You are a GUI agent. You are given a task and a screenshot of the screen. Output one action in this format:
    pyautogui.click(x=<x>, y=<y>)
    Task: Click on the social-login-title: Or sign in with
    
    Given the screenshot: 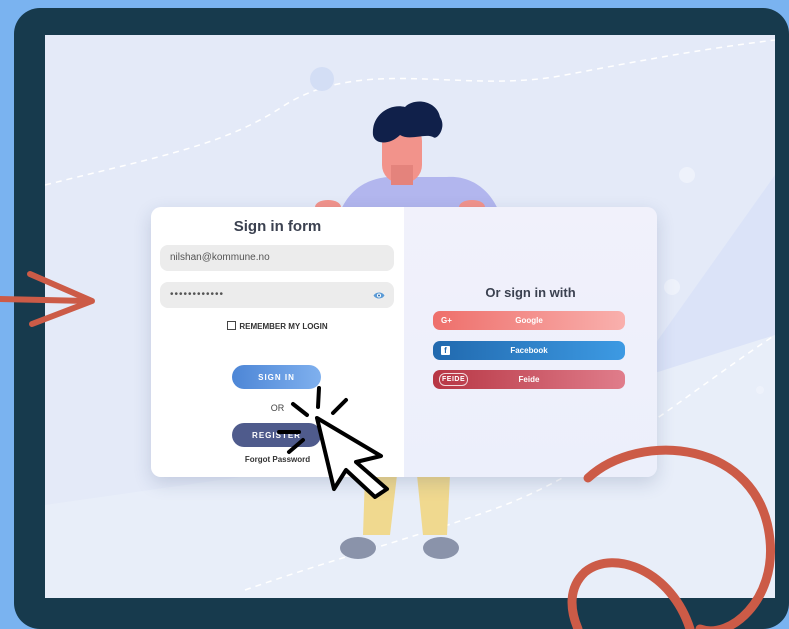 What is the action you would take?
    pyautogui.click(x=530, y=292)
    